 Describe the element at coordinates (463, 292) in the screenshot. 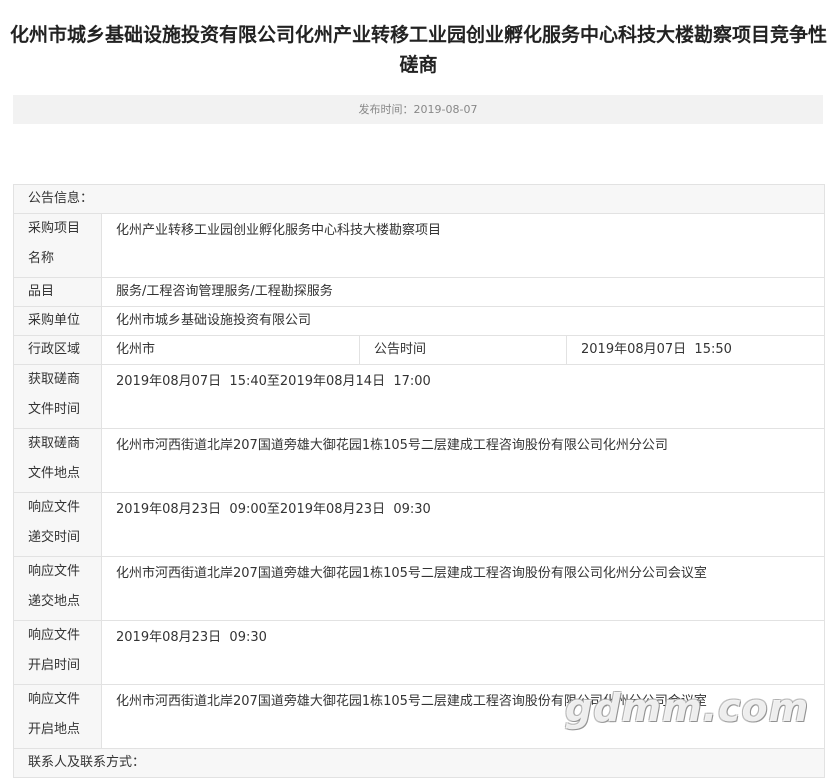

I see `category-value: 服务/工程咨询管理服务/工程勘探服务` at that location.